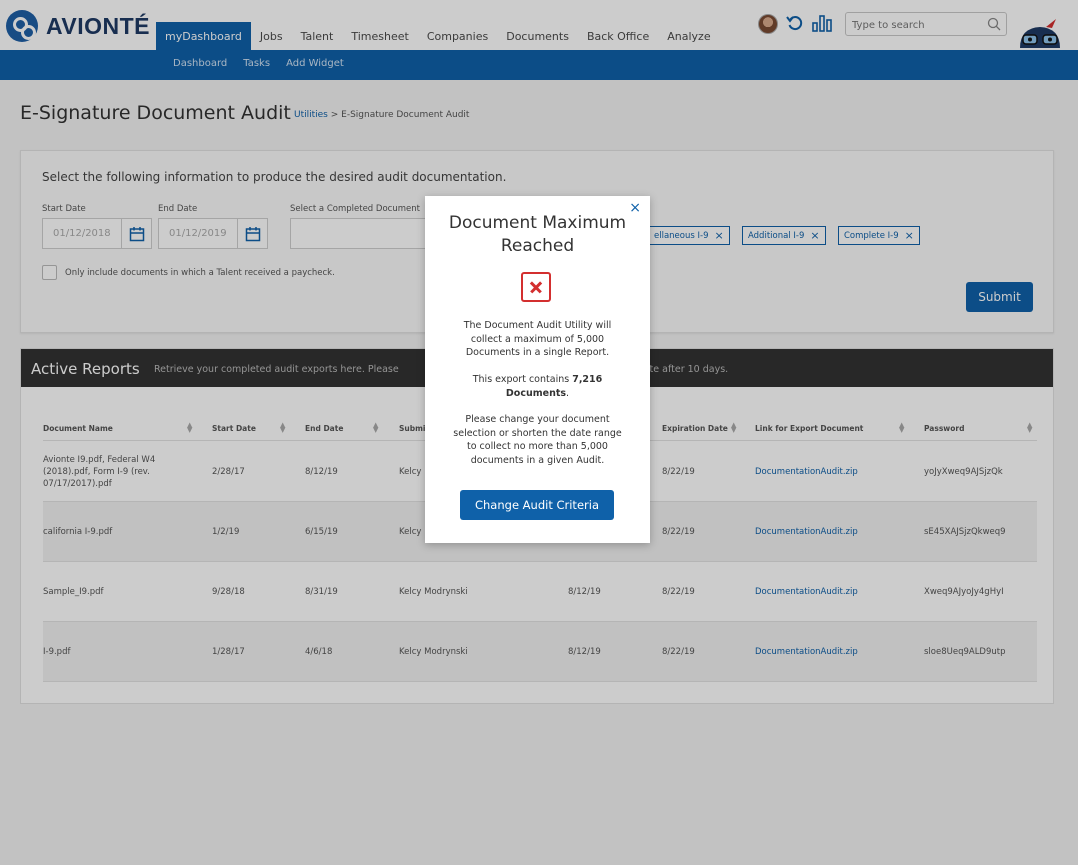  I want to click on count-suffix: ., so click(568, 393).